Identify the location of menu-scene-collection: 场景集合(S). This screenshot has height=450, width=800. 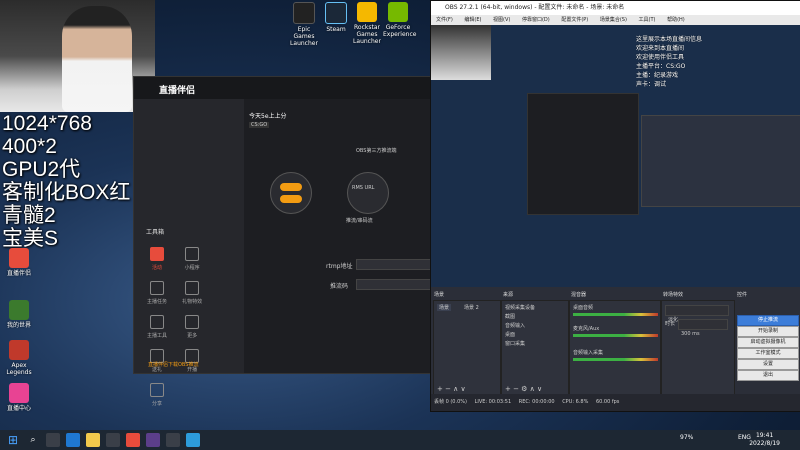
(613, 20).